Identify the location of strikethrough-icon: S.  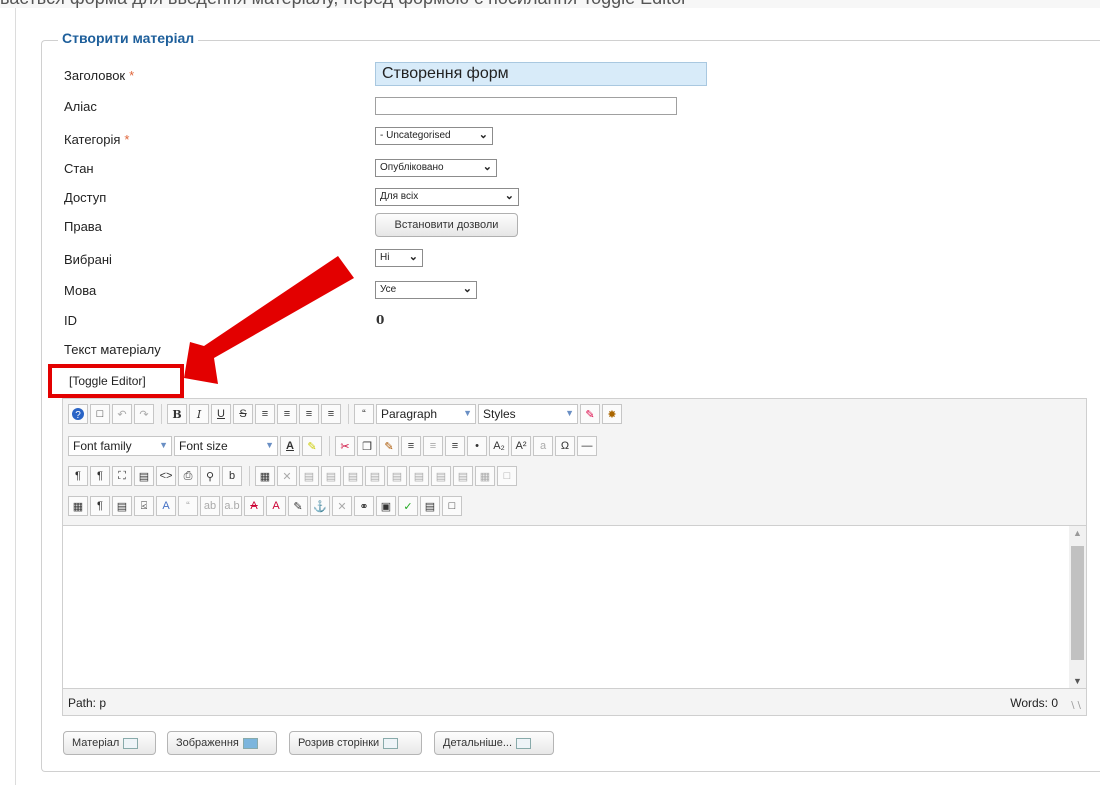
(243, 414).